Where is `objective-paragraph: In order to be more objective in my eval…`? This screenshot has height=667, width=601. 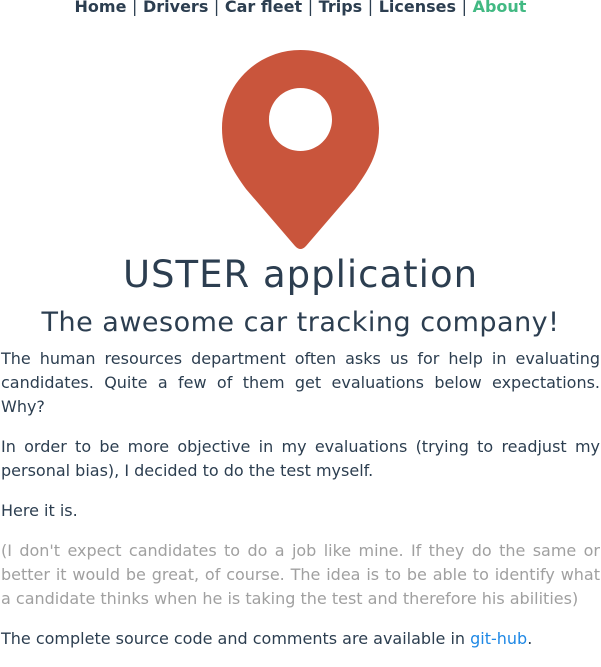
objective-paragraph: In order to be more objective in my eval… is located at coordinates (300, 458).